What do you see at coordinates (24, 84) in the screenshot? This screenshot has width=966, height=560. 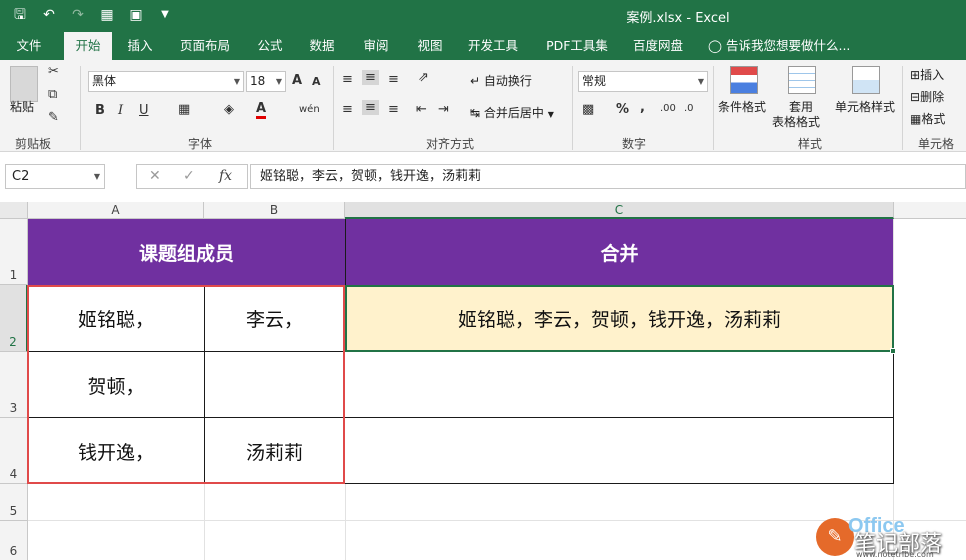 I see `paste-icon` at bounding box center [24, 84].